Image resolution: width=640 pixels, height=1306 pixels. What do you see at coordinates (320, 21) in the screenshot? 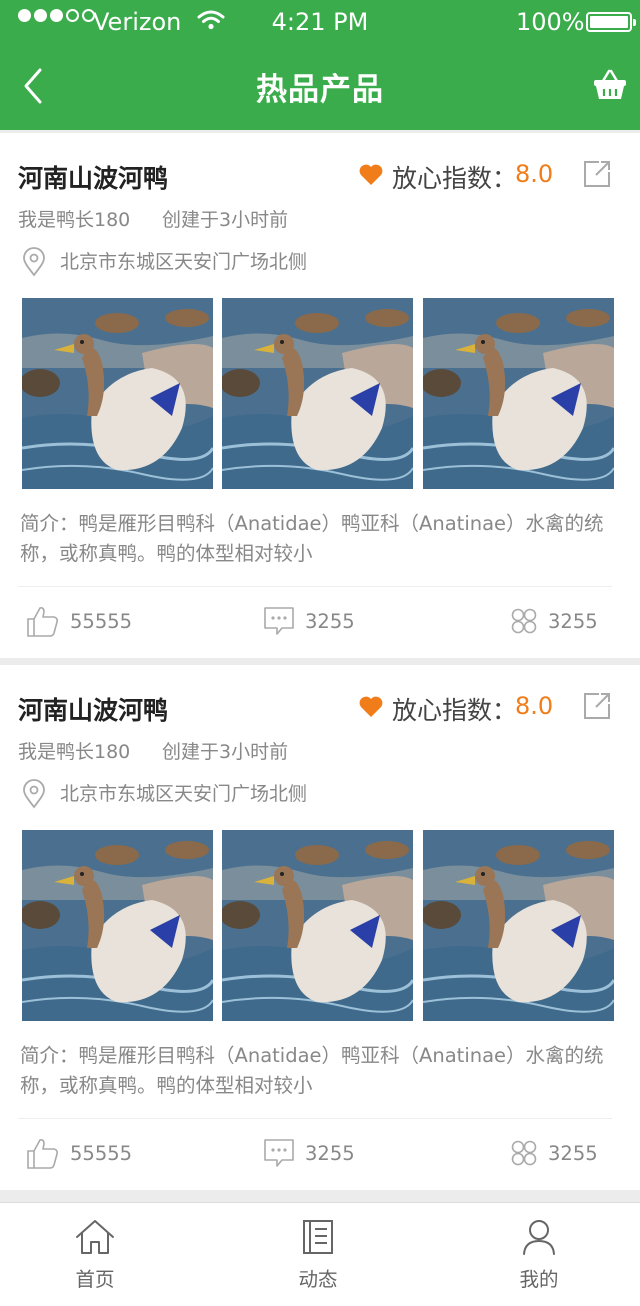
I see `status-bar: Verizon 4:21 PM 100%` at bounding box center [320, 21].